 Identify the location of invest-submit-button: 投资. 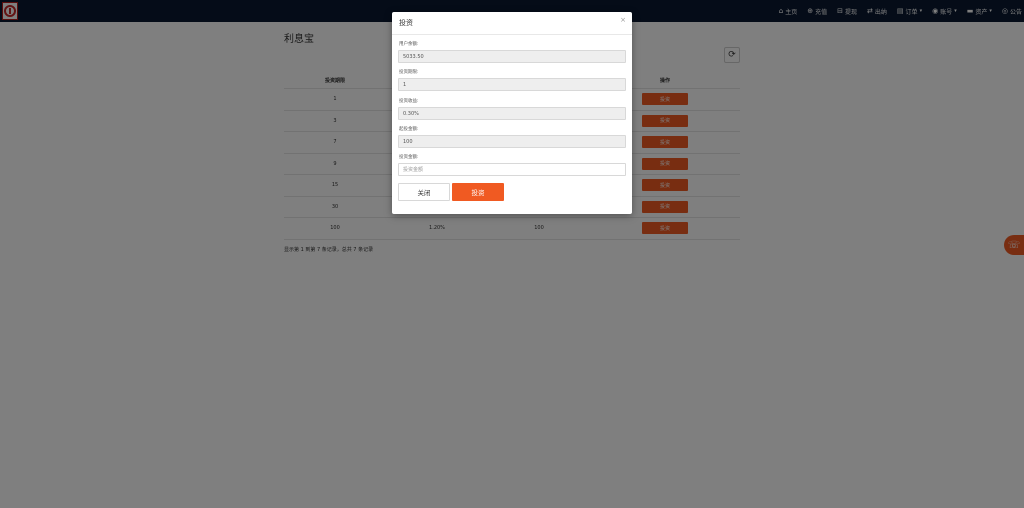
(478, 192).